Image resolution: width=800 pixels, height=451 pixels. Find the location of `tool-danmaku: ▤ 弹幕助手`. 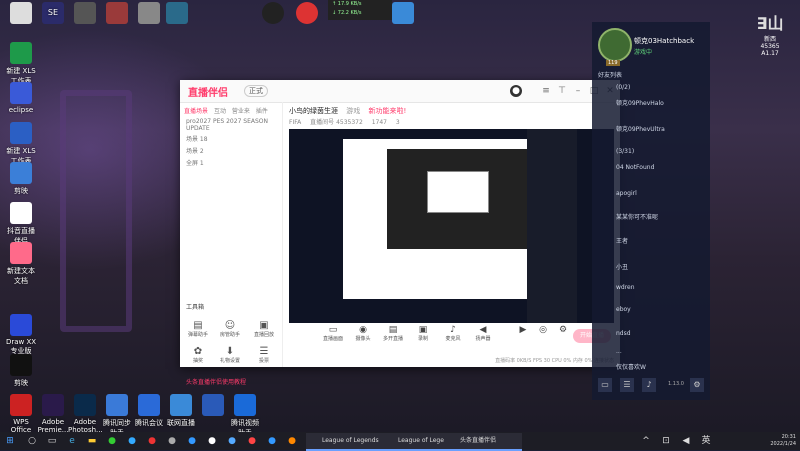

tool-danmaku: ▤ 弹幕助手 is located at coordinates (198, 329).